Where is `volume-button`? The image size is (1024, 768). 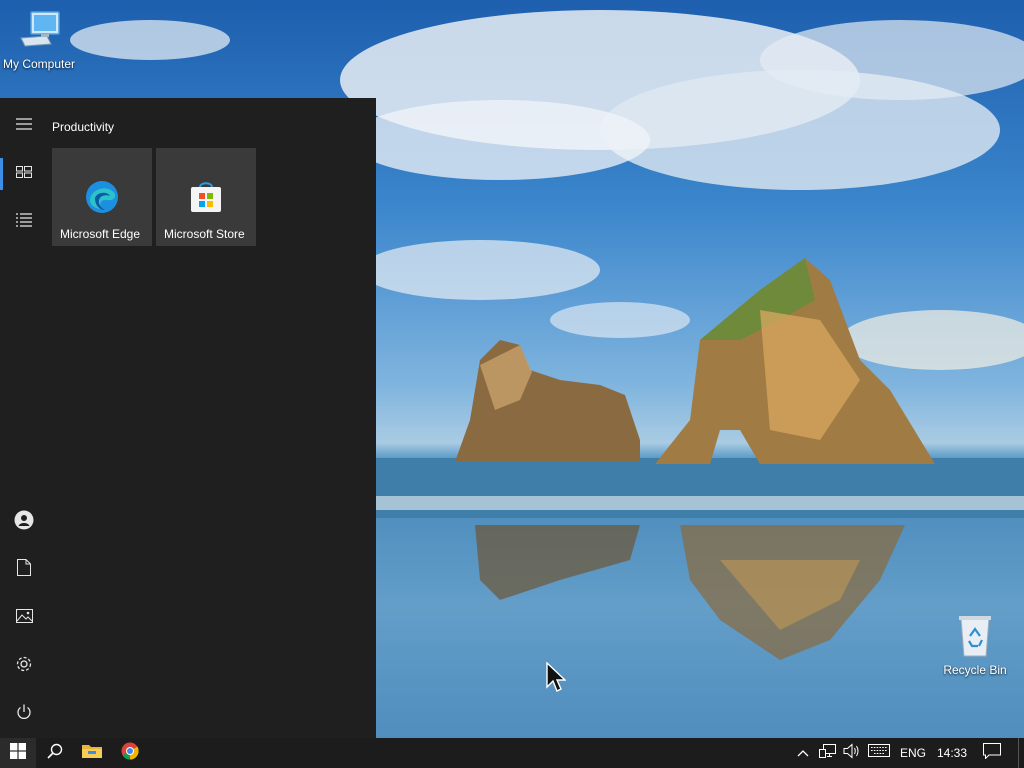
volume-button is located at coordinates (852, 753).